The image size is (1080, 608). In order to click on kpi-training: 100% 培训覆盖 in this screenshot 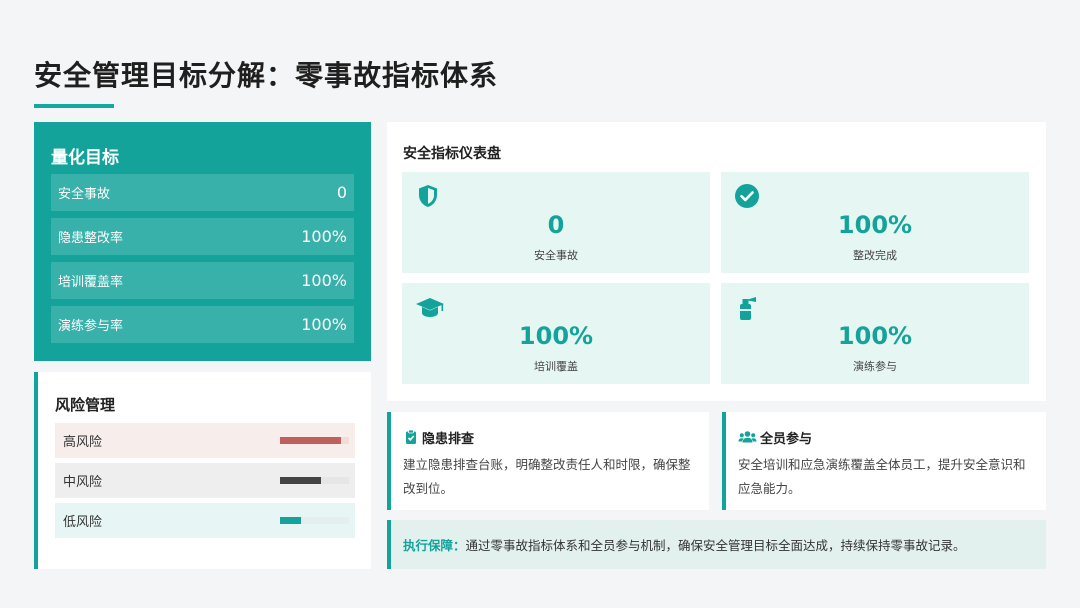, I will do `click(556, 333)`.